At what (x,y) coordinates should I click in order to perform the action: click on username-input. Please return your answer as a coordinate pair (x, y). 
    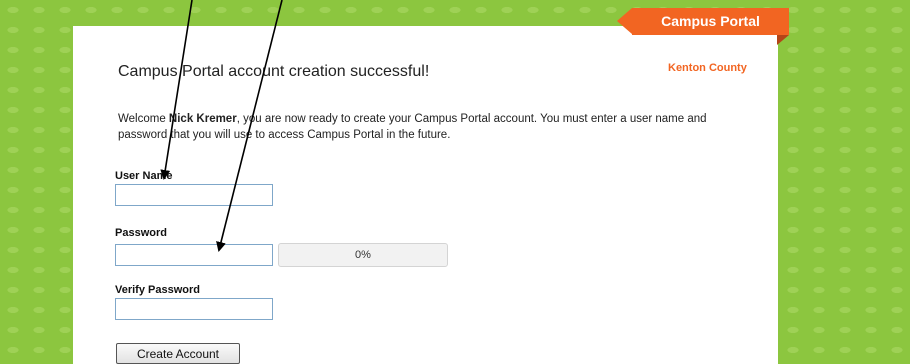
    Looking at the image, I should click on (194, 195).